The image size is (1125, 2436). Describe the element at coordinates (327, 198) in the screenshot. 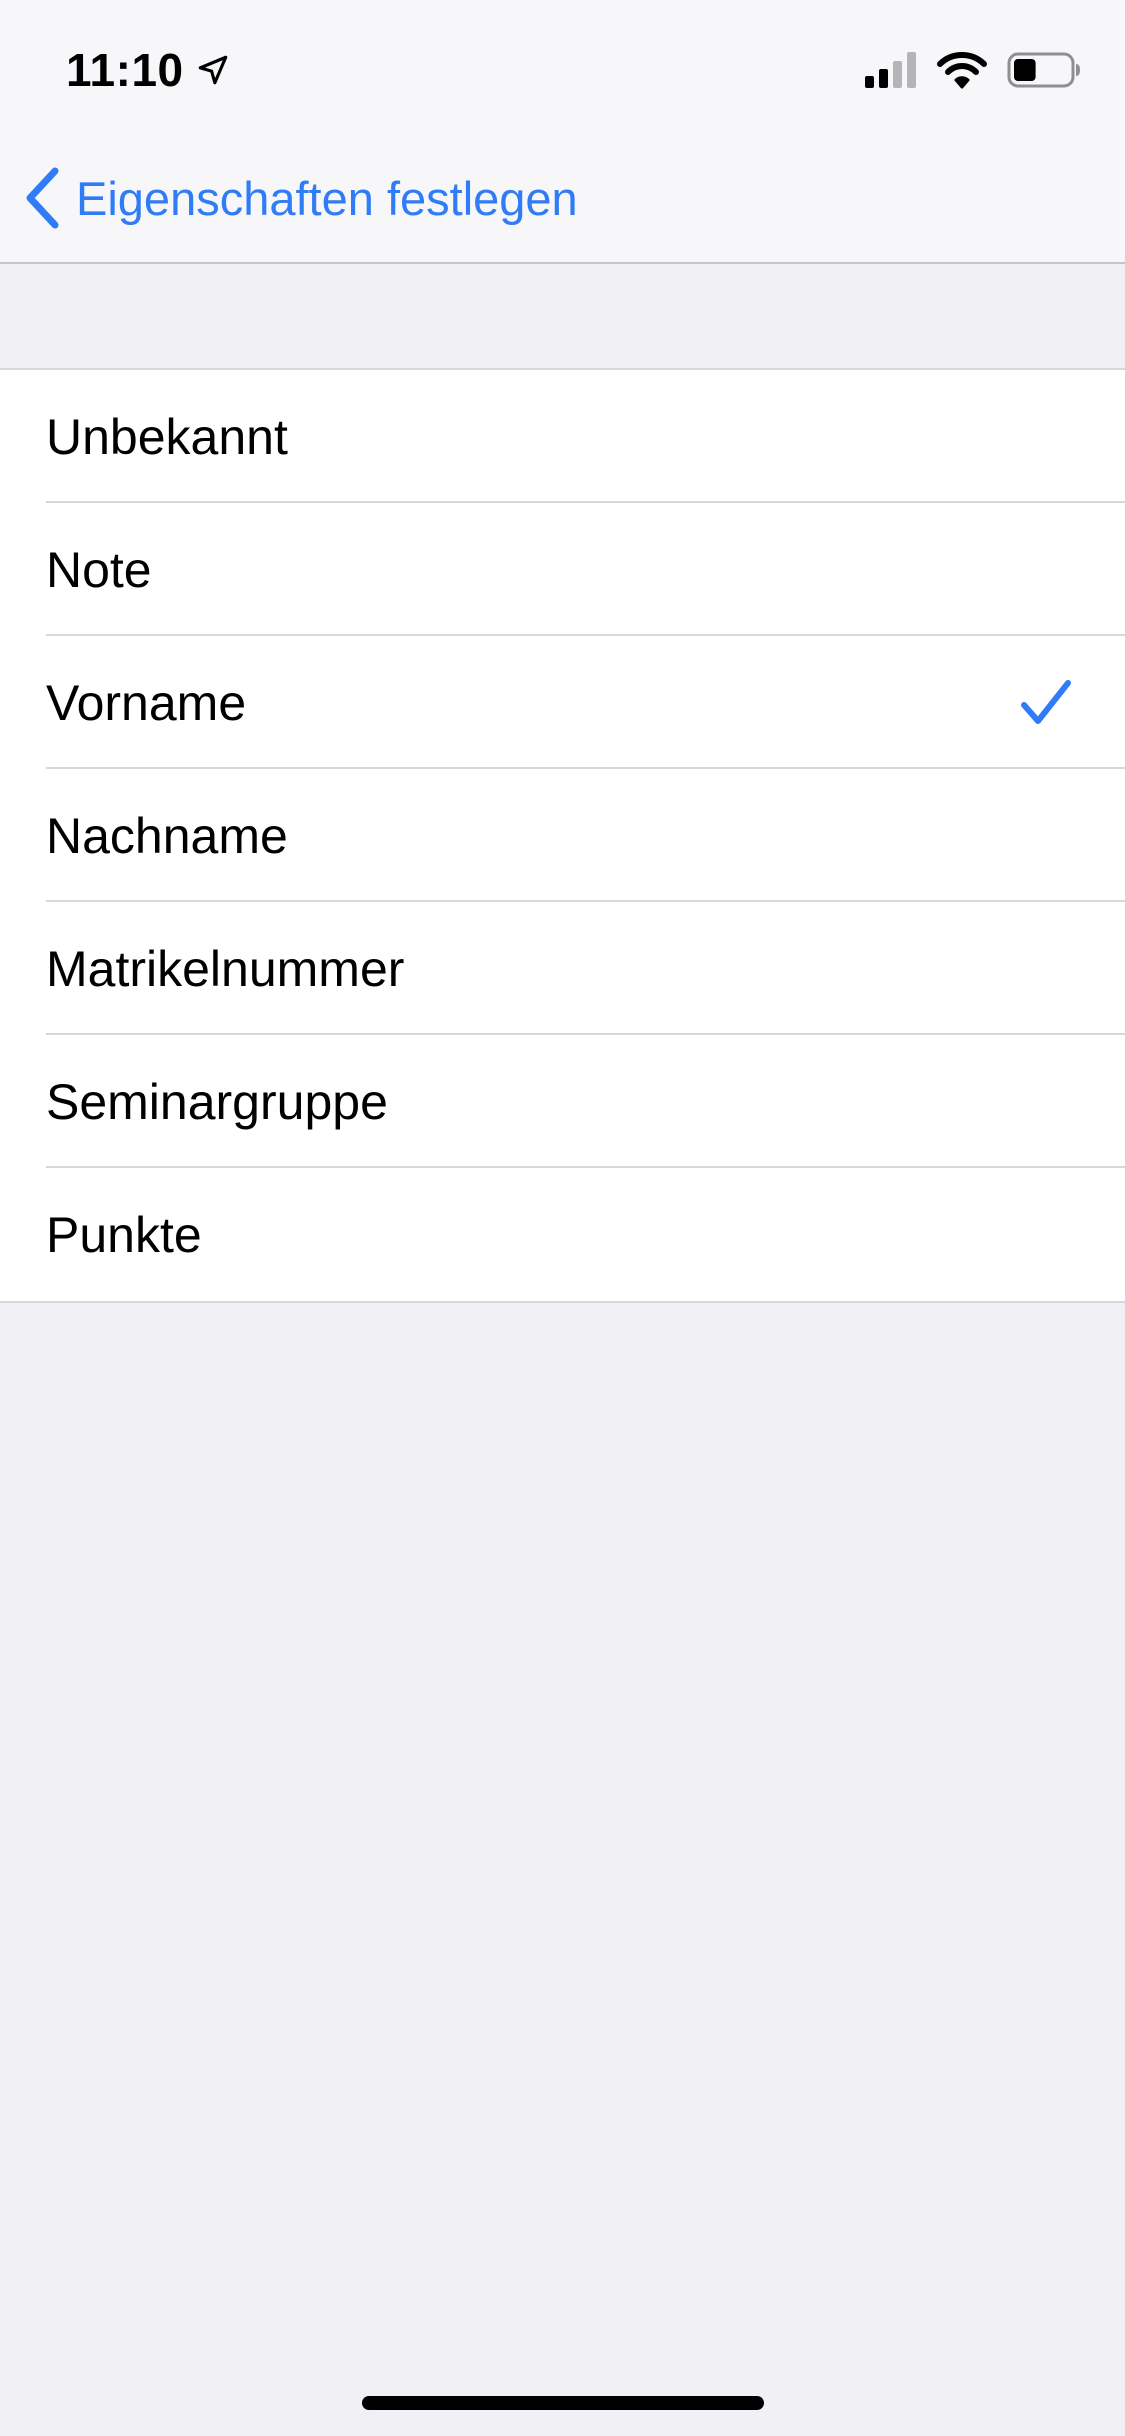

I see `back-button-label: Eigenschaften festlegen` at that location.